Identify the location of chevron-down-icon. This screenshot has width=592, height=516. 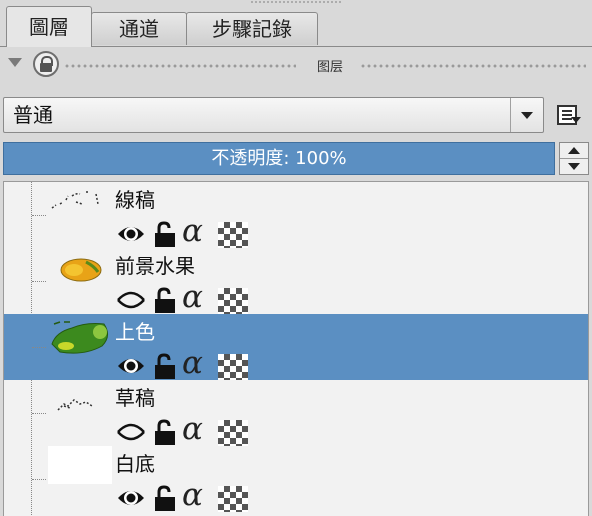
(526, 115).